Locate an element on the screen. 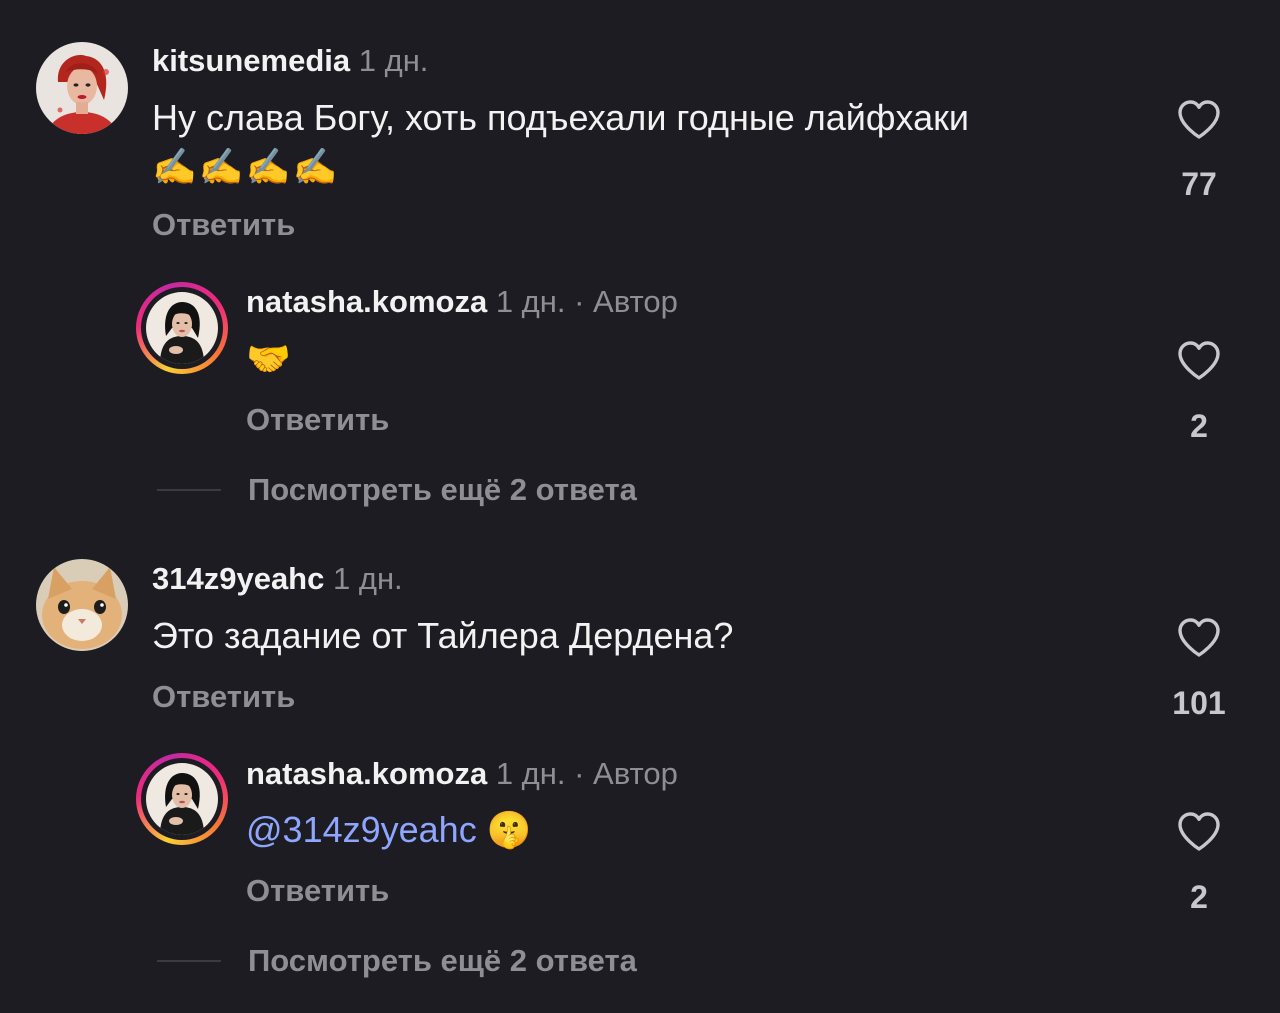 This screenshot has height=1013, width=1280. like-count: 77 is located at coordinates (1199, 184).